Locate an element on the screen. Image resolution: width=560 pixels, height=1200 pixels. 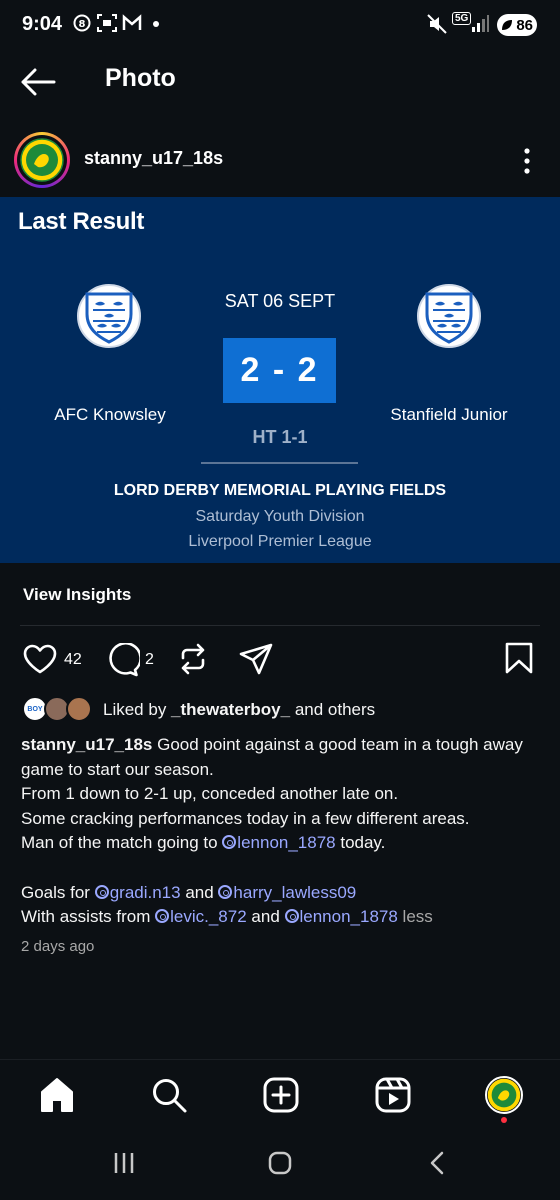
back-button is located at coordinates (42, 82).